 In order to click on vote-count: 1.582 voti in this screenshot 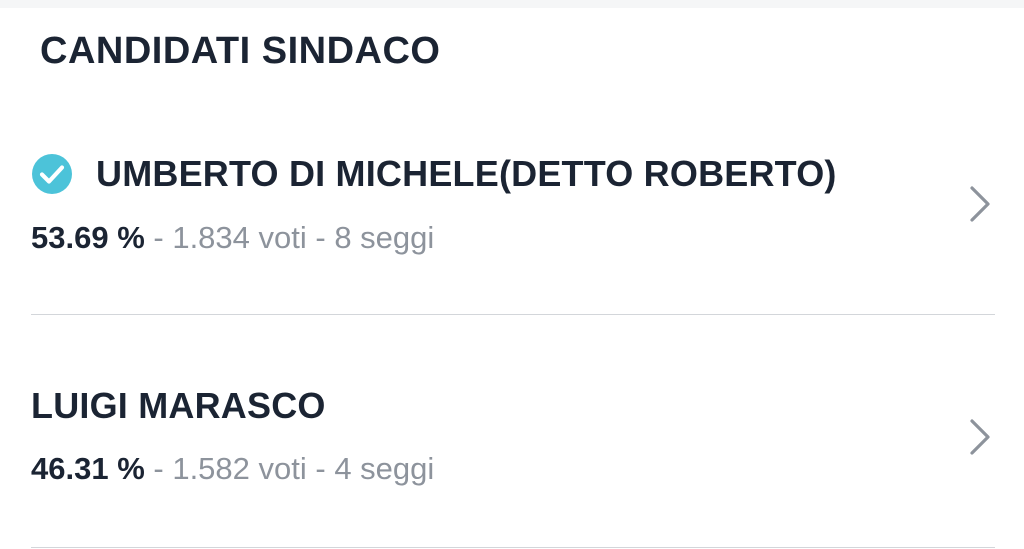, I will do `click(239, 468)`.